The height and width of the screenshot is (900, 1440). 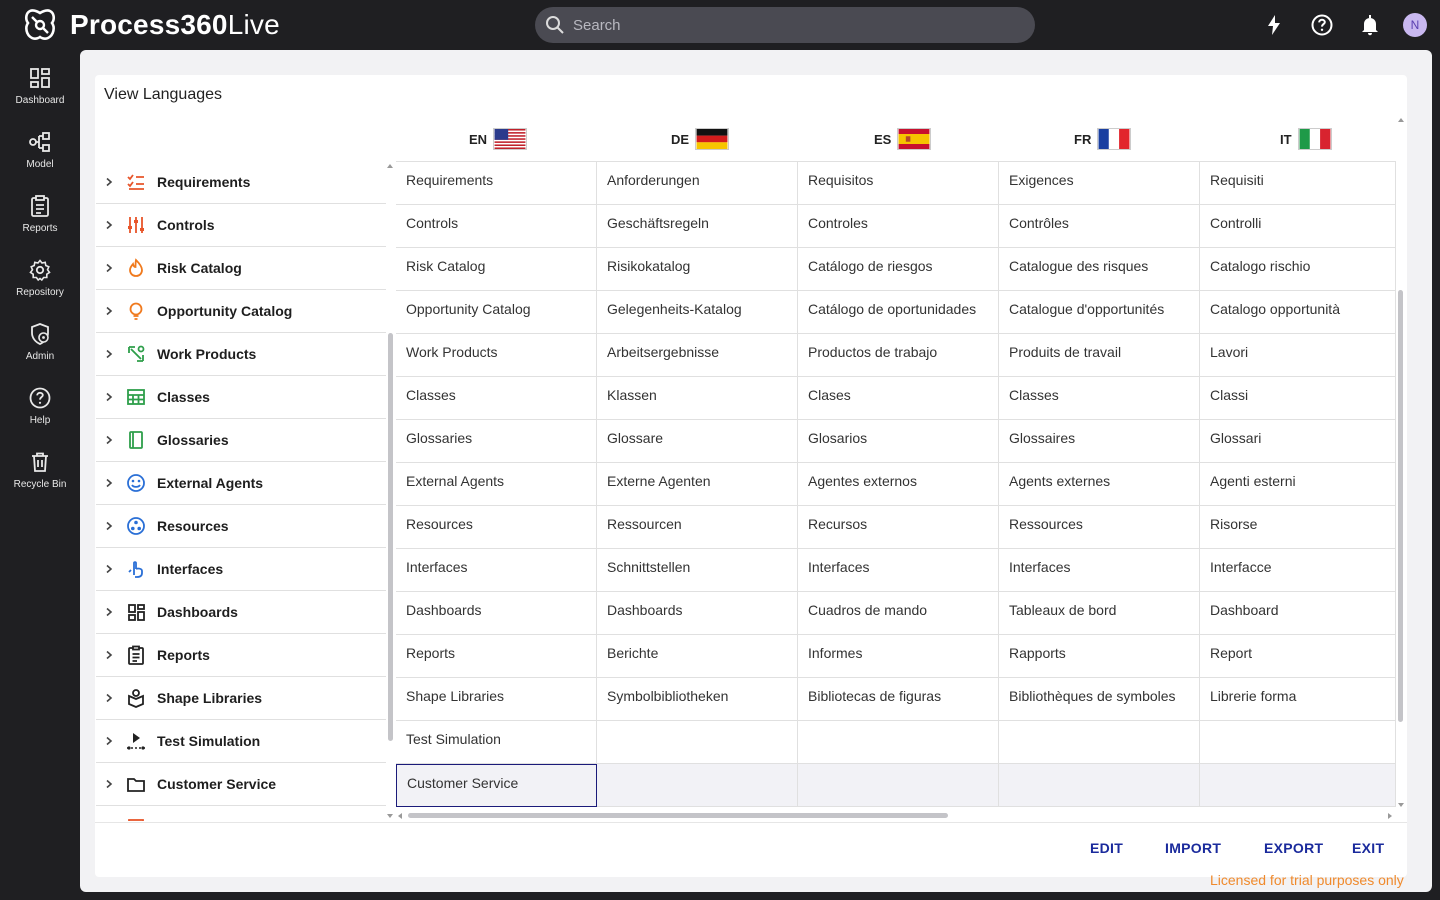 I want to click on table-cell-es: Cuadros de mando, so click(x=898, y=613).